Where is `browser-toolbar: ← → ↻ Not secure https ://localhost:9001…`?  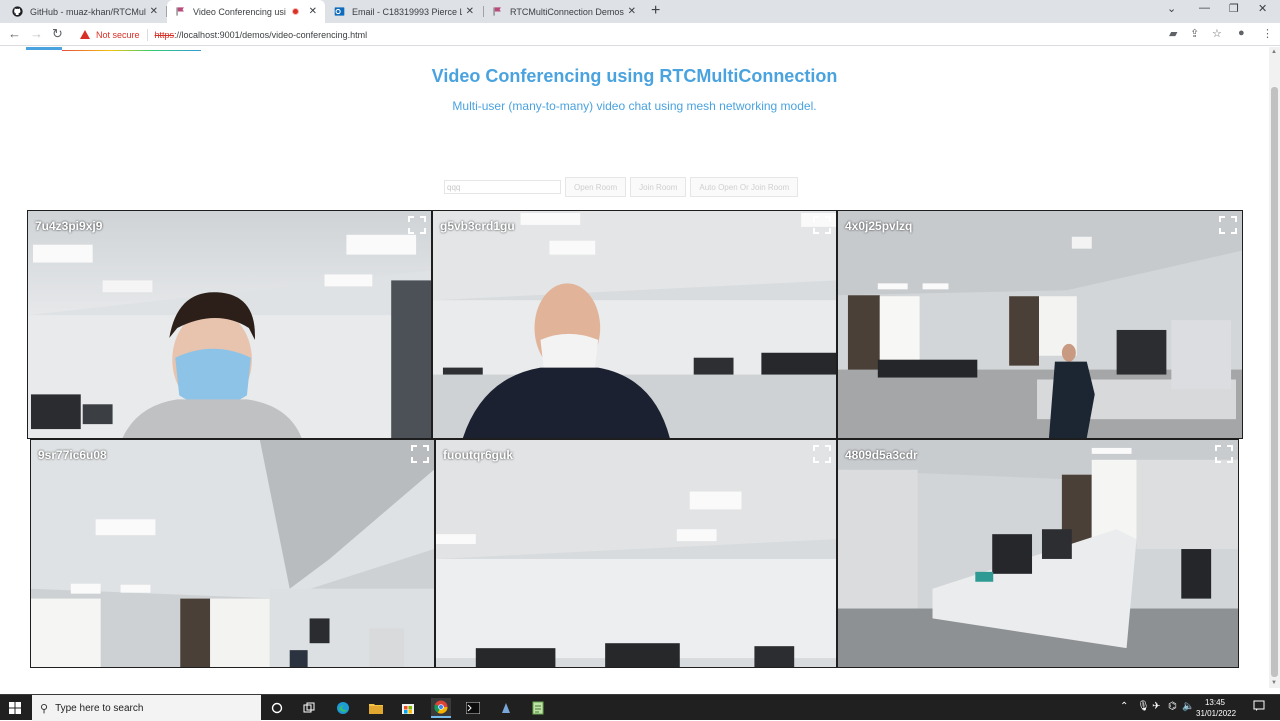
browser-toolbar: ← → ↻ Not secure https ://localhost:9001… is located at coordinates (640, 34).